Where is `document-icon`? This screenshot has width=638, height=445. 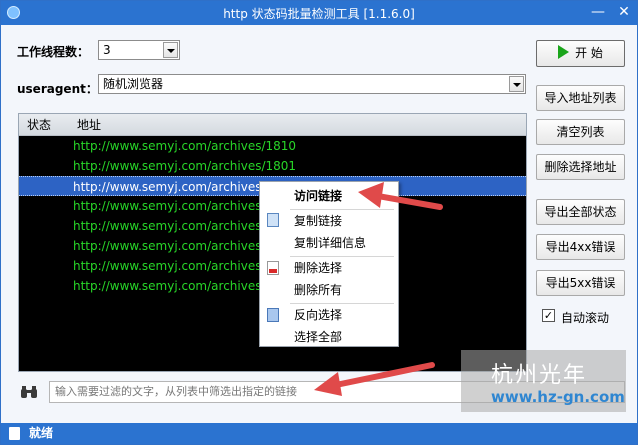
document-icon is located at coordinates (14, 433).